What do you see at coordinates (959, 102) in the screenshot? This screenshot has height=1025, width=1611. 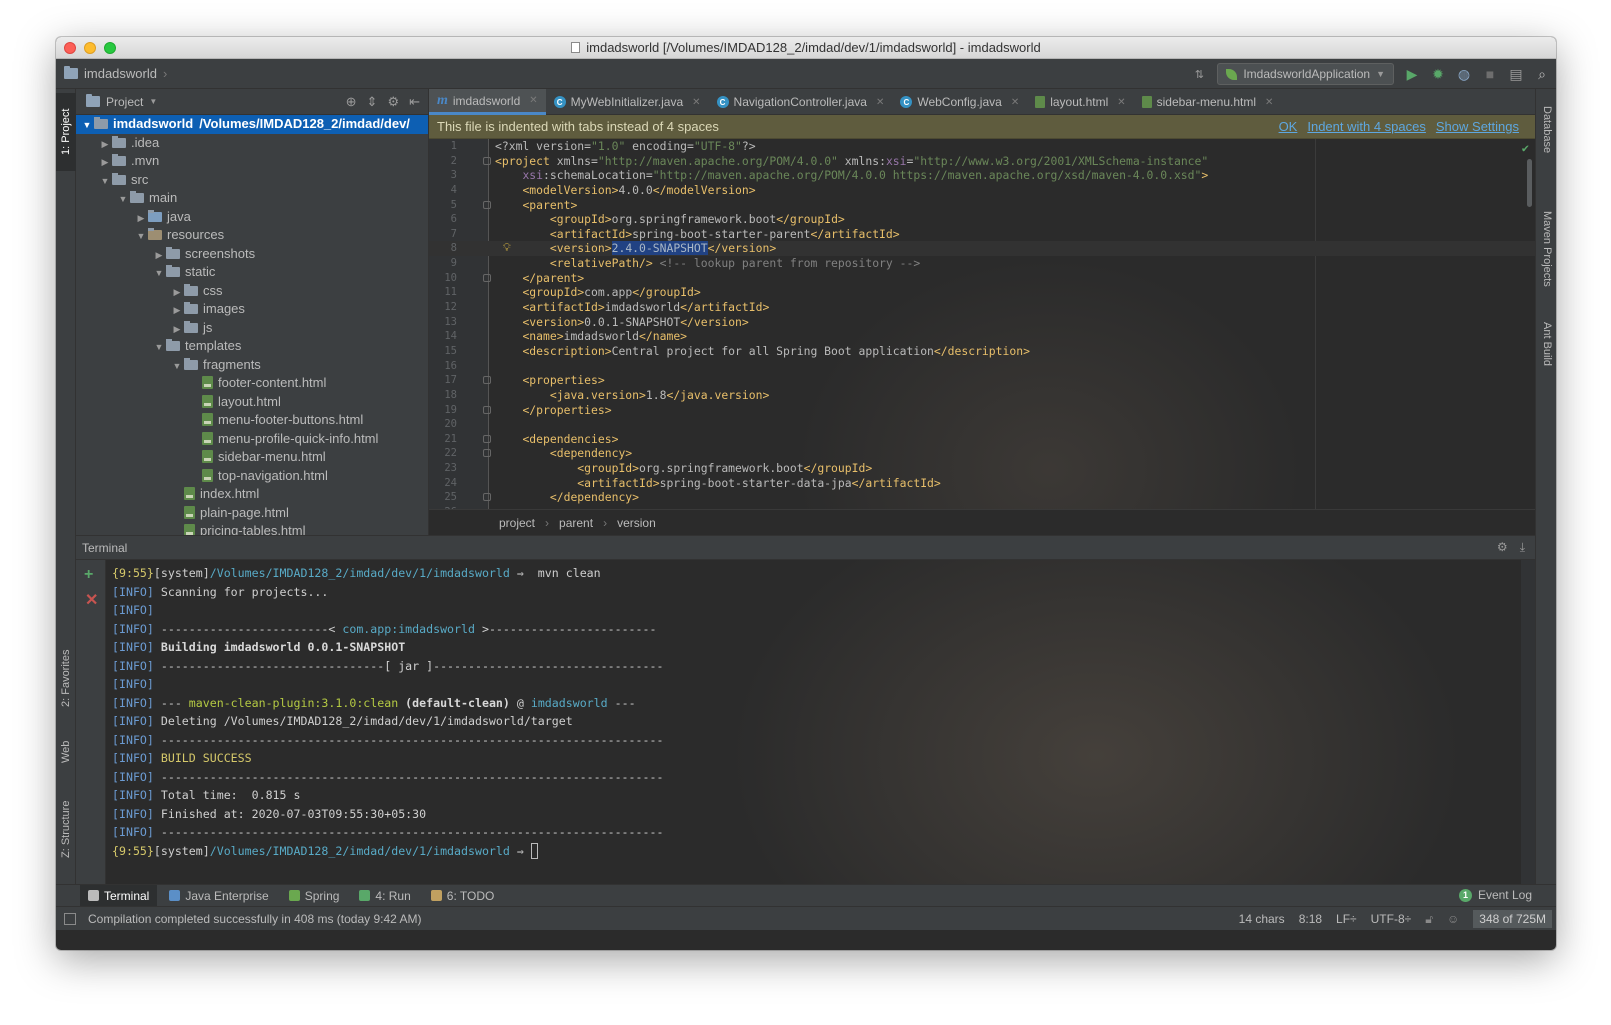 I see `editor-tab: C WebConfig.java ✕` at bounding box center [959, 102].